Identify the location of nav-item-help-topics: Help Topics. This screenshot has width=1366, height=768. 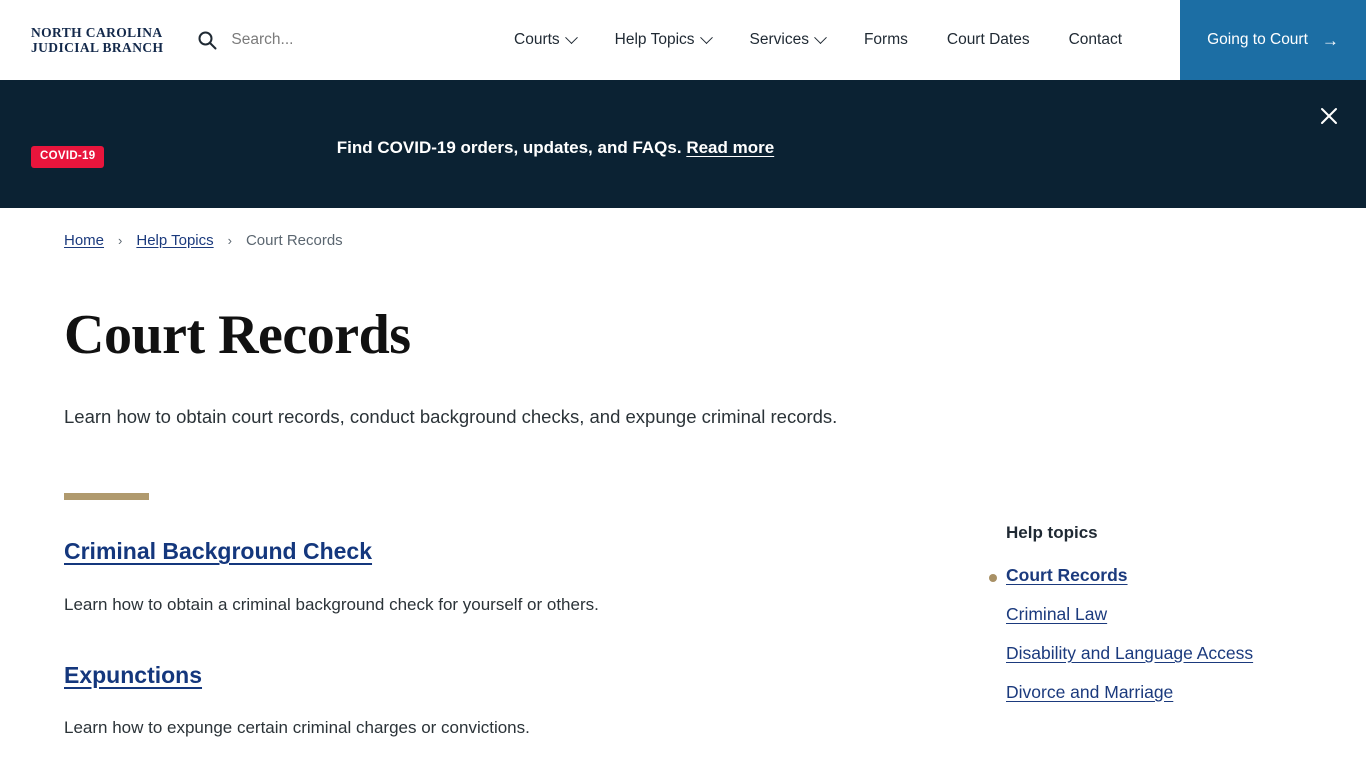
(663, 39).